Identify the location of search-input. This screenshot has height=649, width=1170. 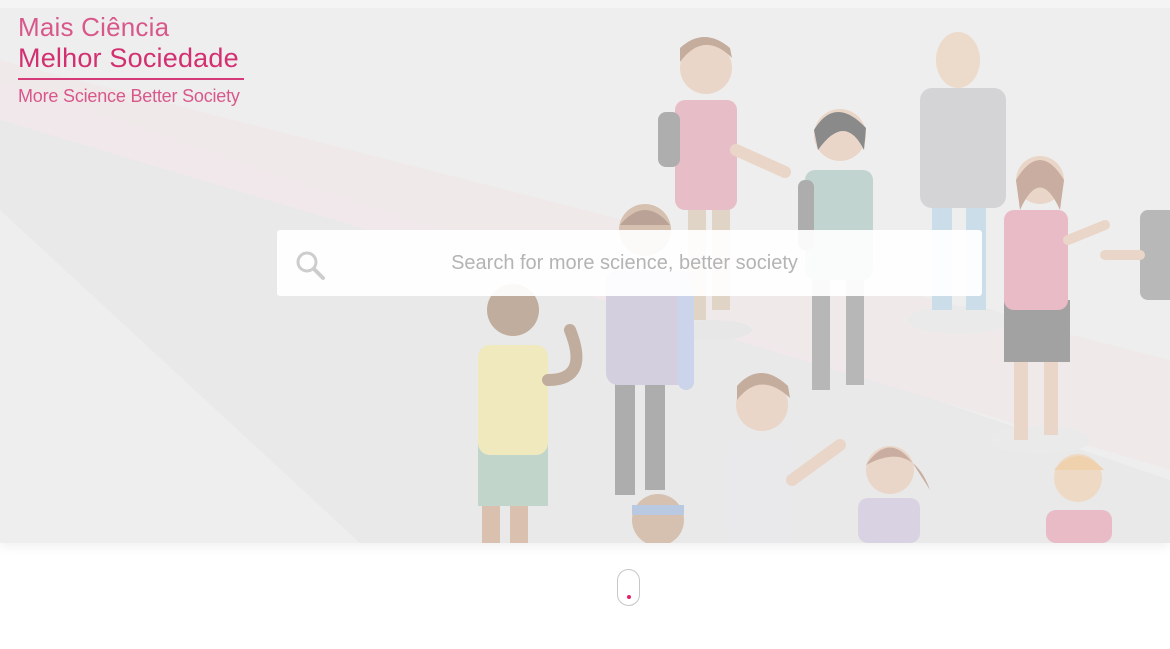
(624, 263).